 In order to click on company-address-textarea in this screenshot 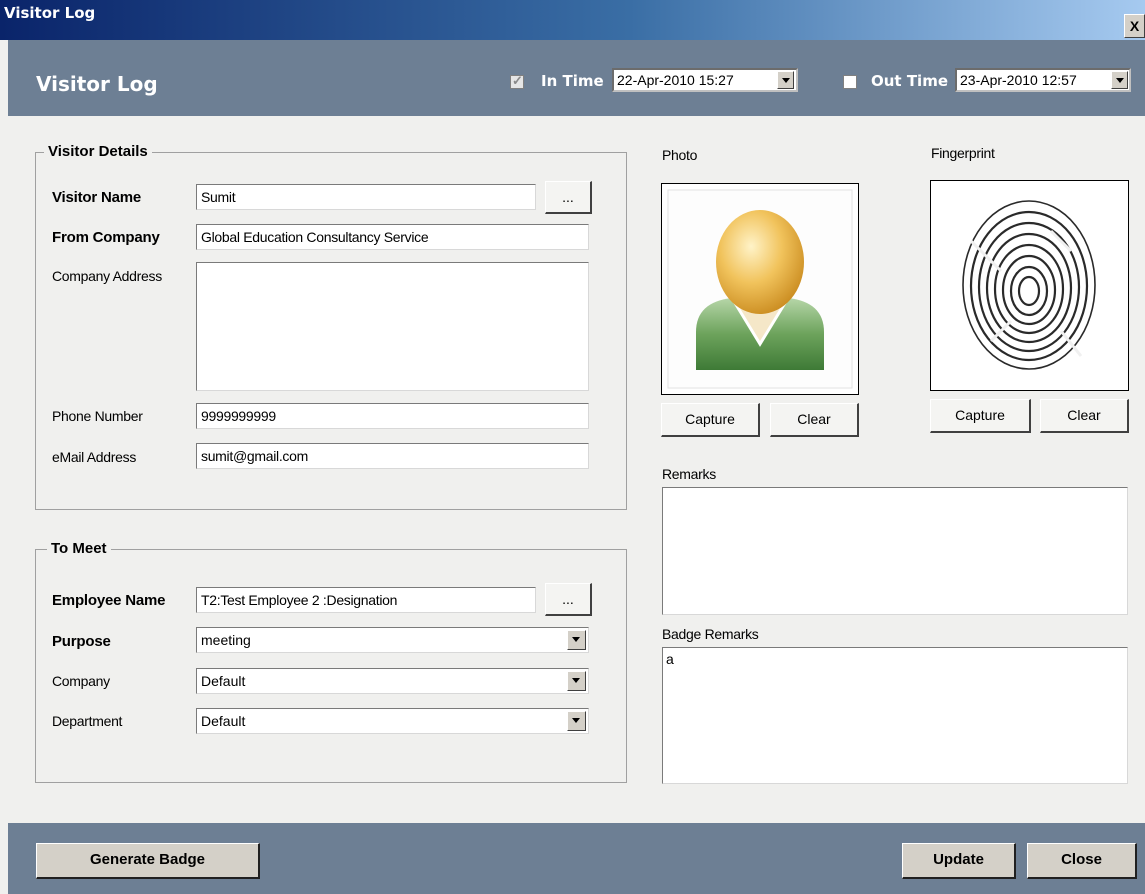, I will do `click(392, 326)`.